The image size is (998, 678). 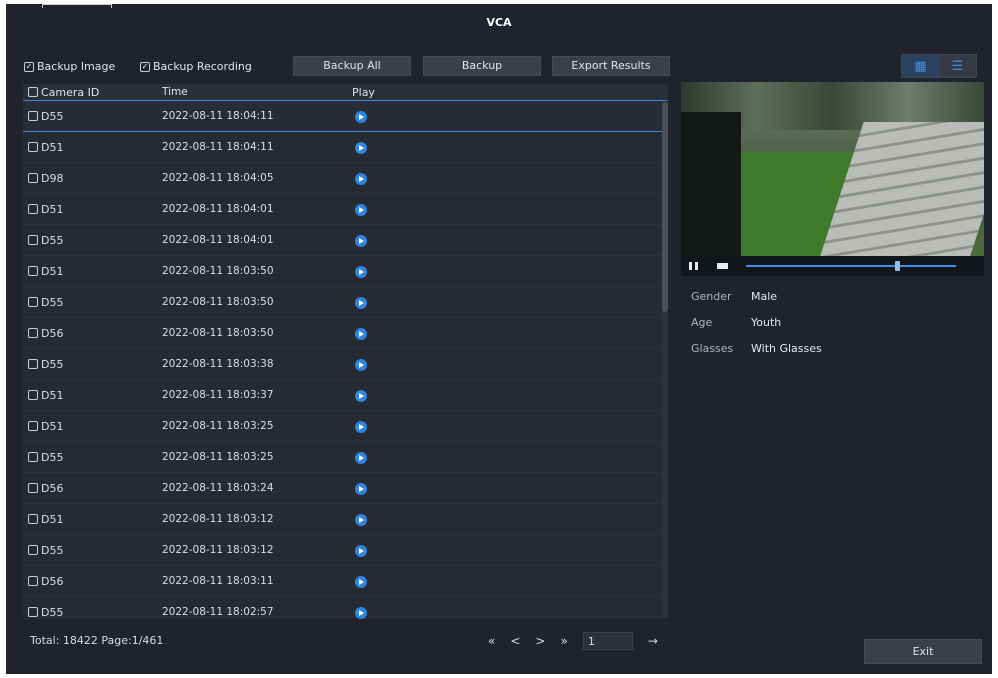 I want to click on table-row: D51 2022-08-11 18:04:01, so click(x=345, y=209).